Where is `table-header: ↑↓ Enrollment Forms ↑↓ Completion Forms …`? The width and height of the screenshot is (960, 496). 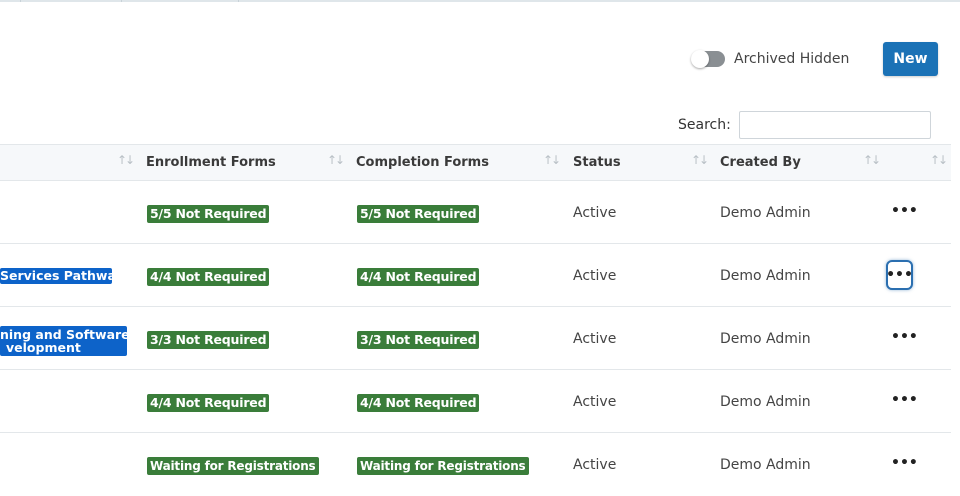 table-header: ↑↓ Enrollment Forms ↑↓ Completion Forms … is located at coordinates (475, 162).